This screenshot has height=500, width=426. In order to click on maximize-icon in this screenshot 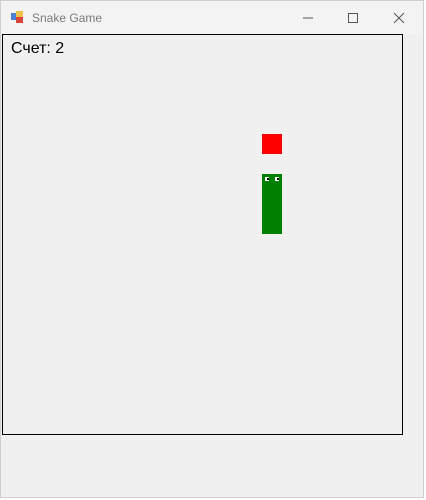, I will do `click(353, 18)`.